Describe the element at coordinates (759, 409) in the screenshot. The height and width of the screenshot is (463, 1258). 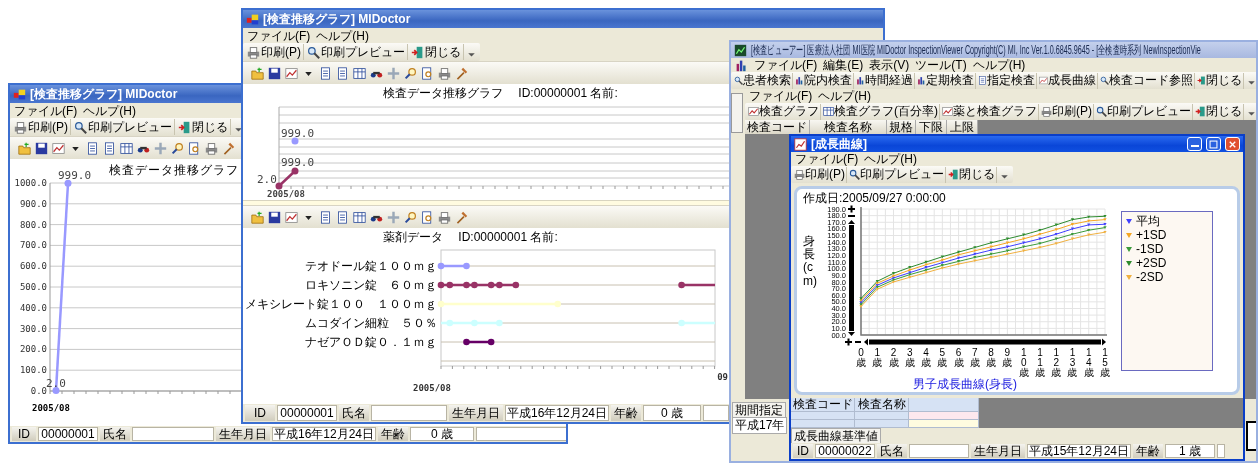
I see `period-tab: 期間指定` at that location.